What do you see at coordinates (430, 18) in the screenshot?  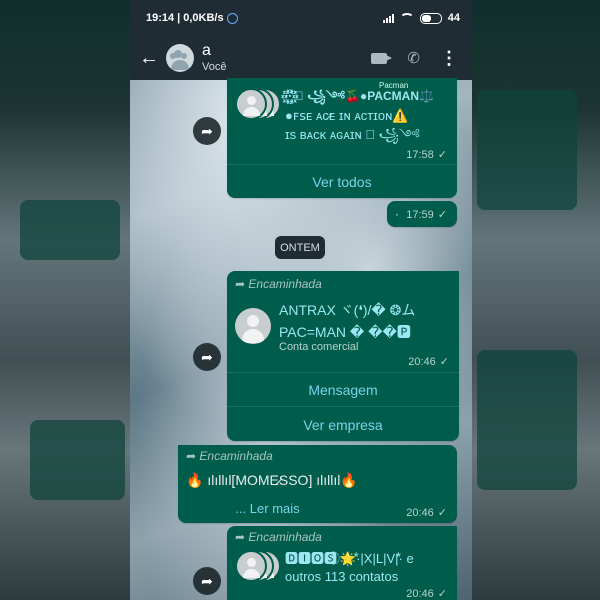 I see `battery-icon` at bounding box center [430, 18].